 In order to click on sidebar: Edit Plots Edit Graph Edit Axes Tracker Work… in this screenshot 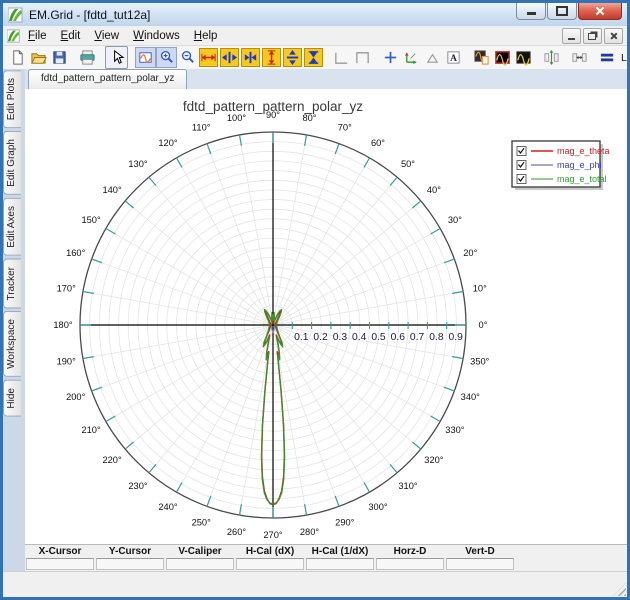, I will do `click(14, 320)`.